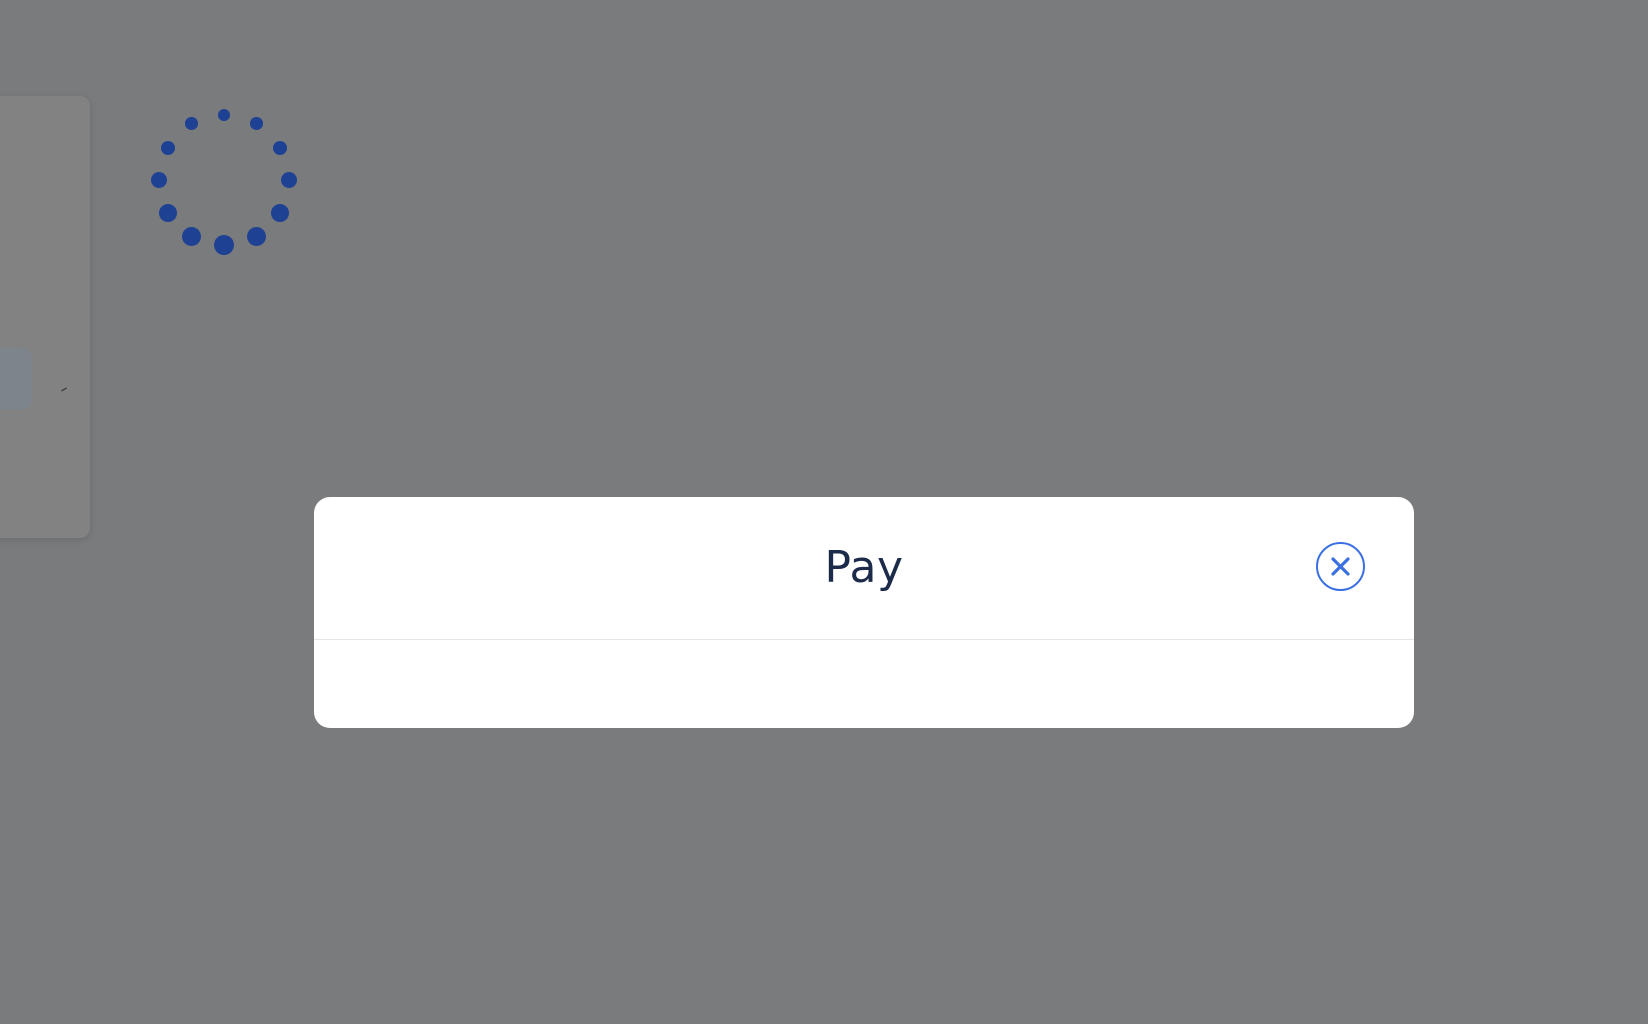 The image size is (1648, 1024). I want to click on background-card-button, so click(16, 379).